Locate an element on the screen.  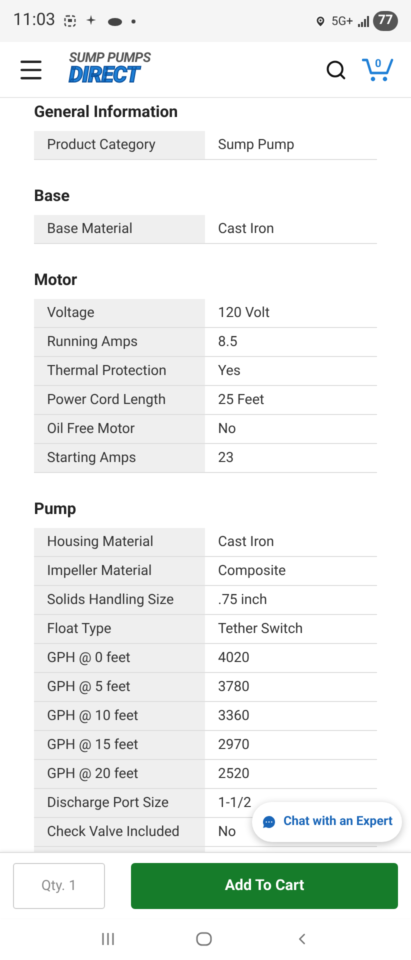
spec-label-cell: GPH @ 10 feet is located at coordinates (119, 716).